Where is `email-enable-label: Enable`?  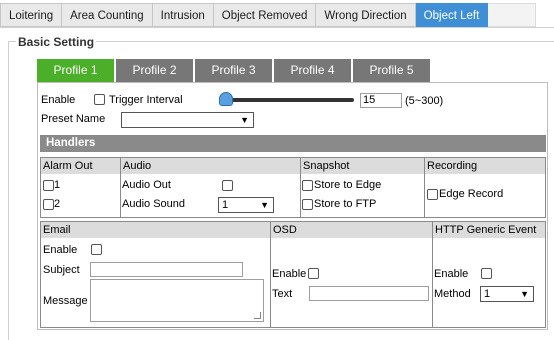
email-enable-label: Enable is located at coordinates (60, 250).